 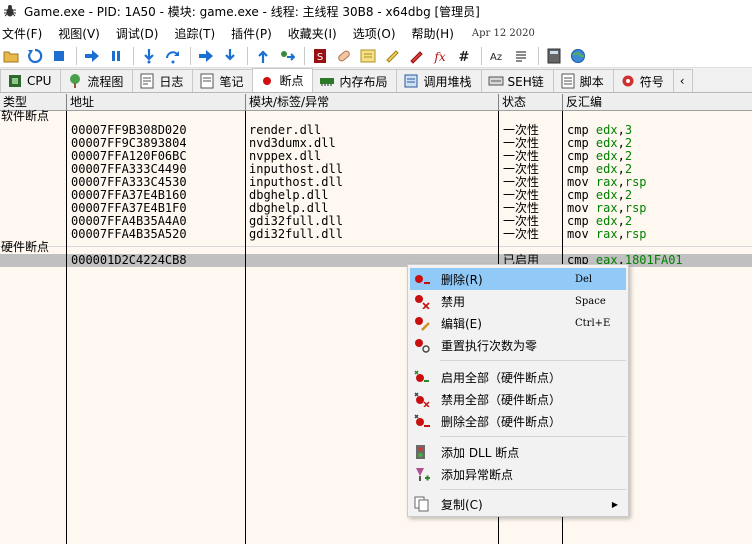 I want to click on header-state: 状态, so click(x=531, y=102).